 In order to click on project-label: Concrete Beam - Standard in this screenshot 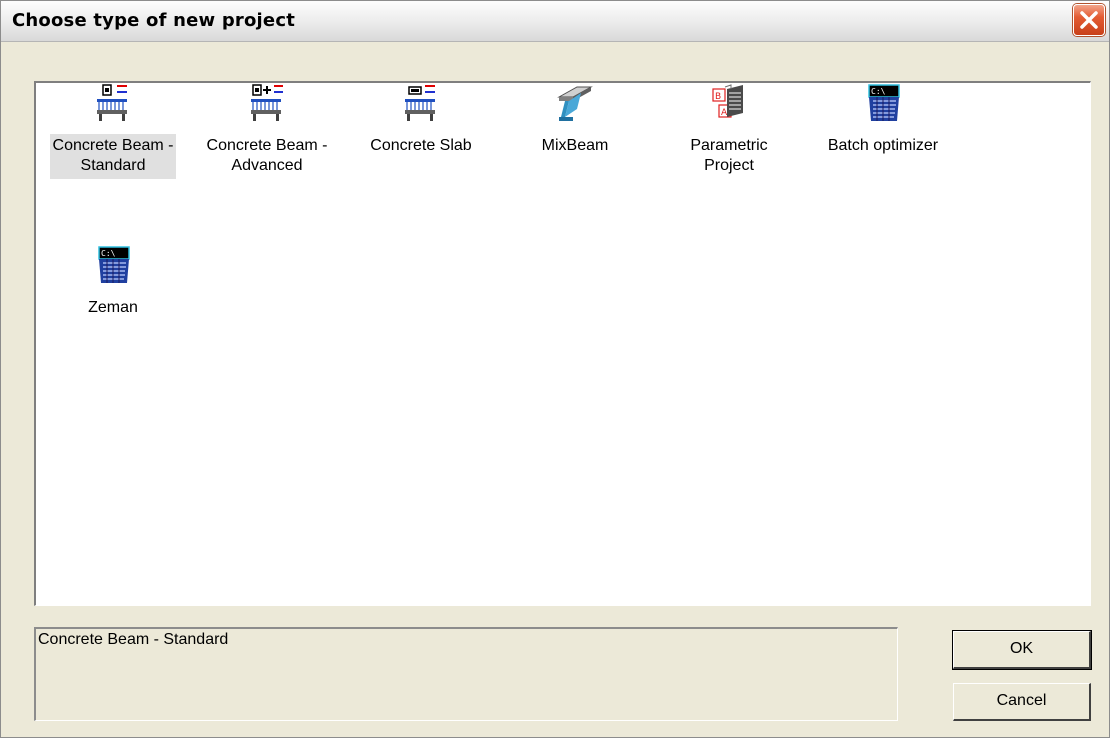, I will do `click(113, 156)`.